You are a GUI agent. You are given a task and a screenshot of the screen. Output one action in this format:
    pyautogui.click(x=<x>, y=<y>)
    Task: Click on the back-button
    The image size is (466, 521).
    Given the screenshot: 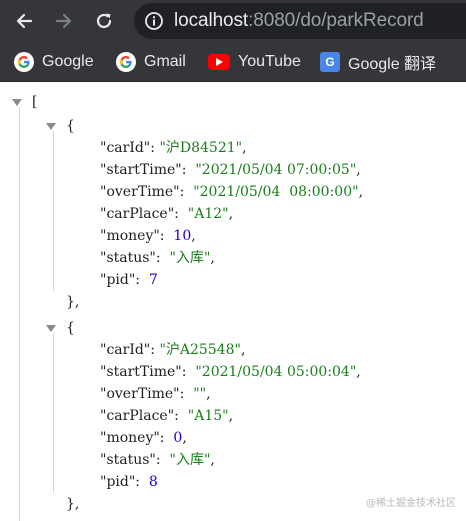 What is the action you would take?
    pyautogui.click(x=24, y=21)
    